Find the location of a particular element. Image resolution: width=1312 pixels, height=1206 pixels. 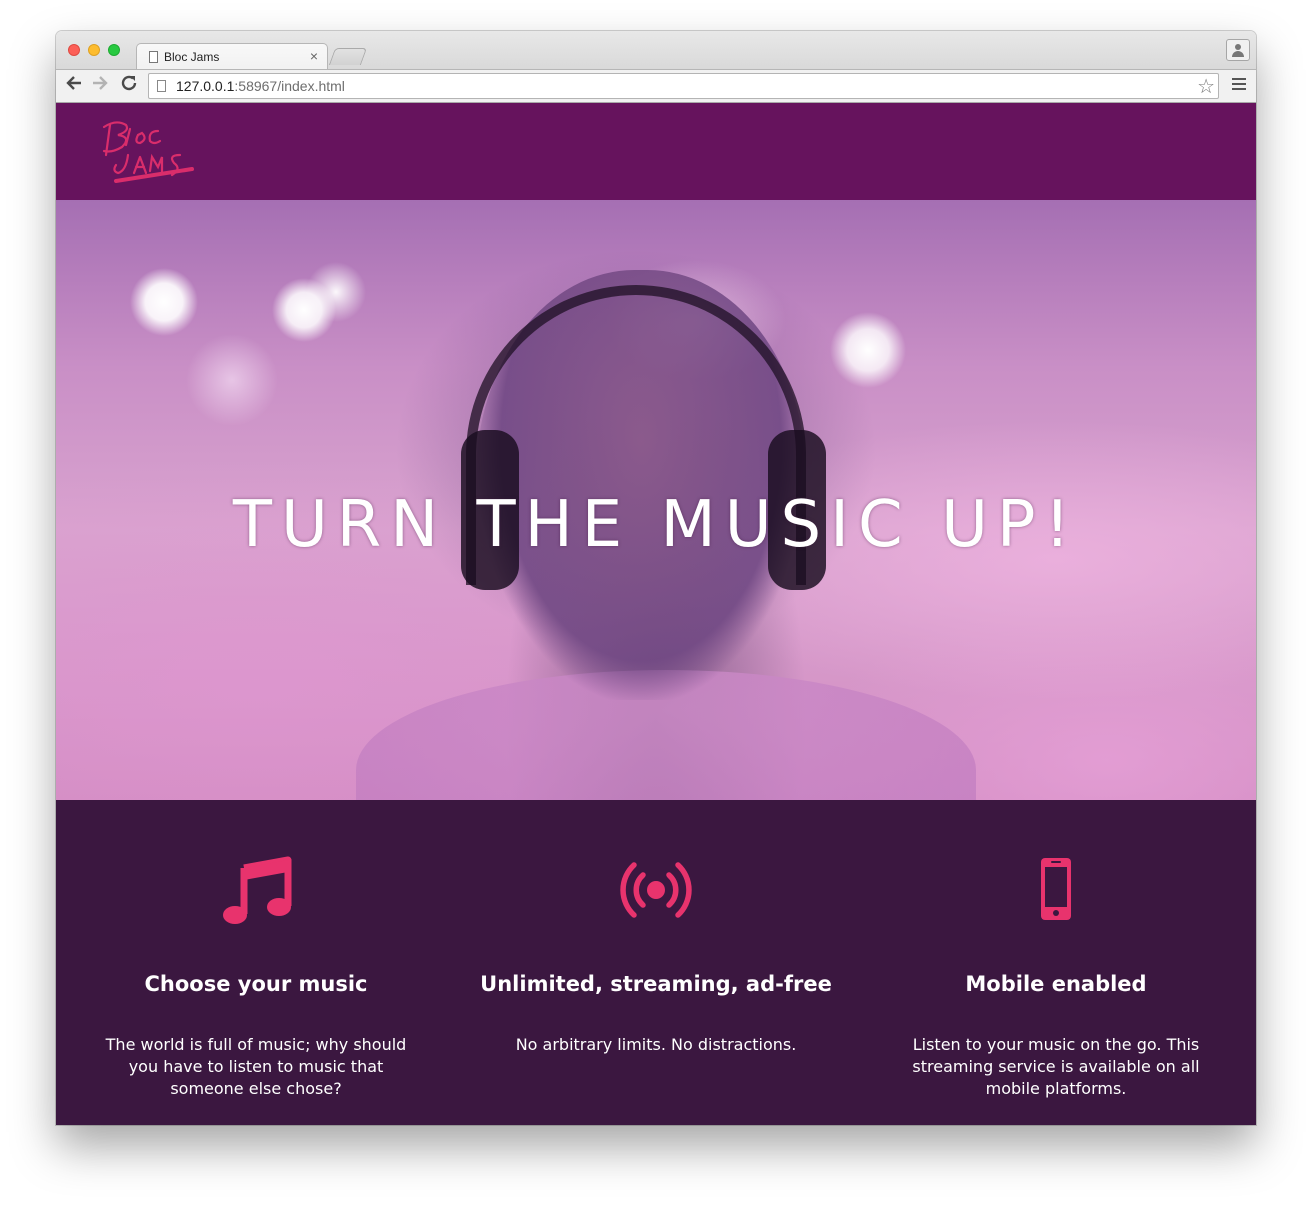

feature-title: Unlimited, streaming, ad-free is located at coordinates (656, 984).